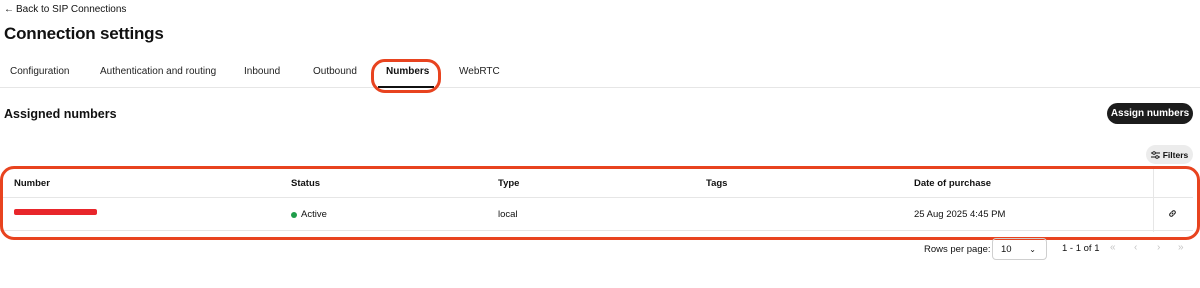 This screenshot has height=288, width=1200. I want to click on page-range: 1 - 1 of 1, so click(1081, 248).